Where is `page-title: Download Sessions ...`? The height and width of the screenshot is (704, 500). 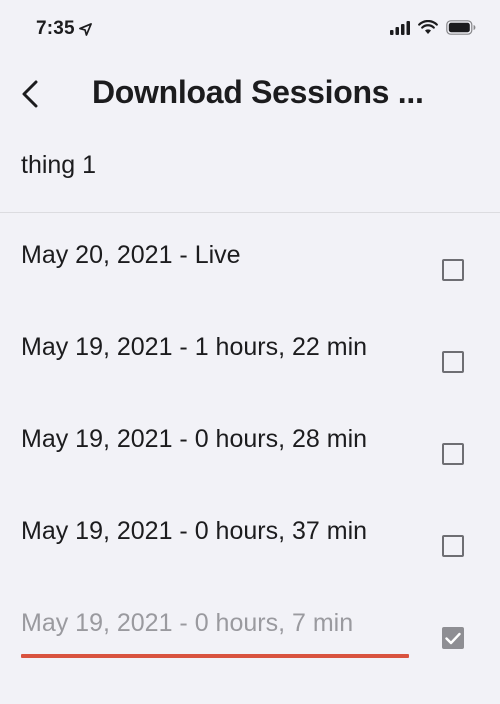
page-title: Download Sessions ... is located at coordinates (258, 92).